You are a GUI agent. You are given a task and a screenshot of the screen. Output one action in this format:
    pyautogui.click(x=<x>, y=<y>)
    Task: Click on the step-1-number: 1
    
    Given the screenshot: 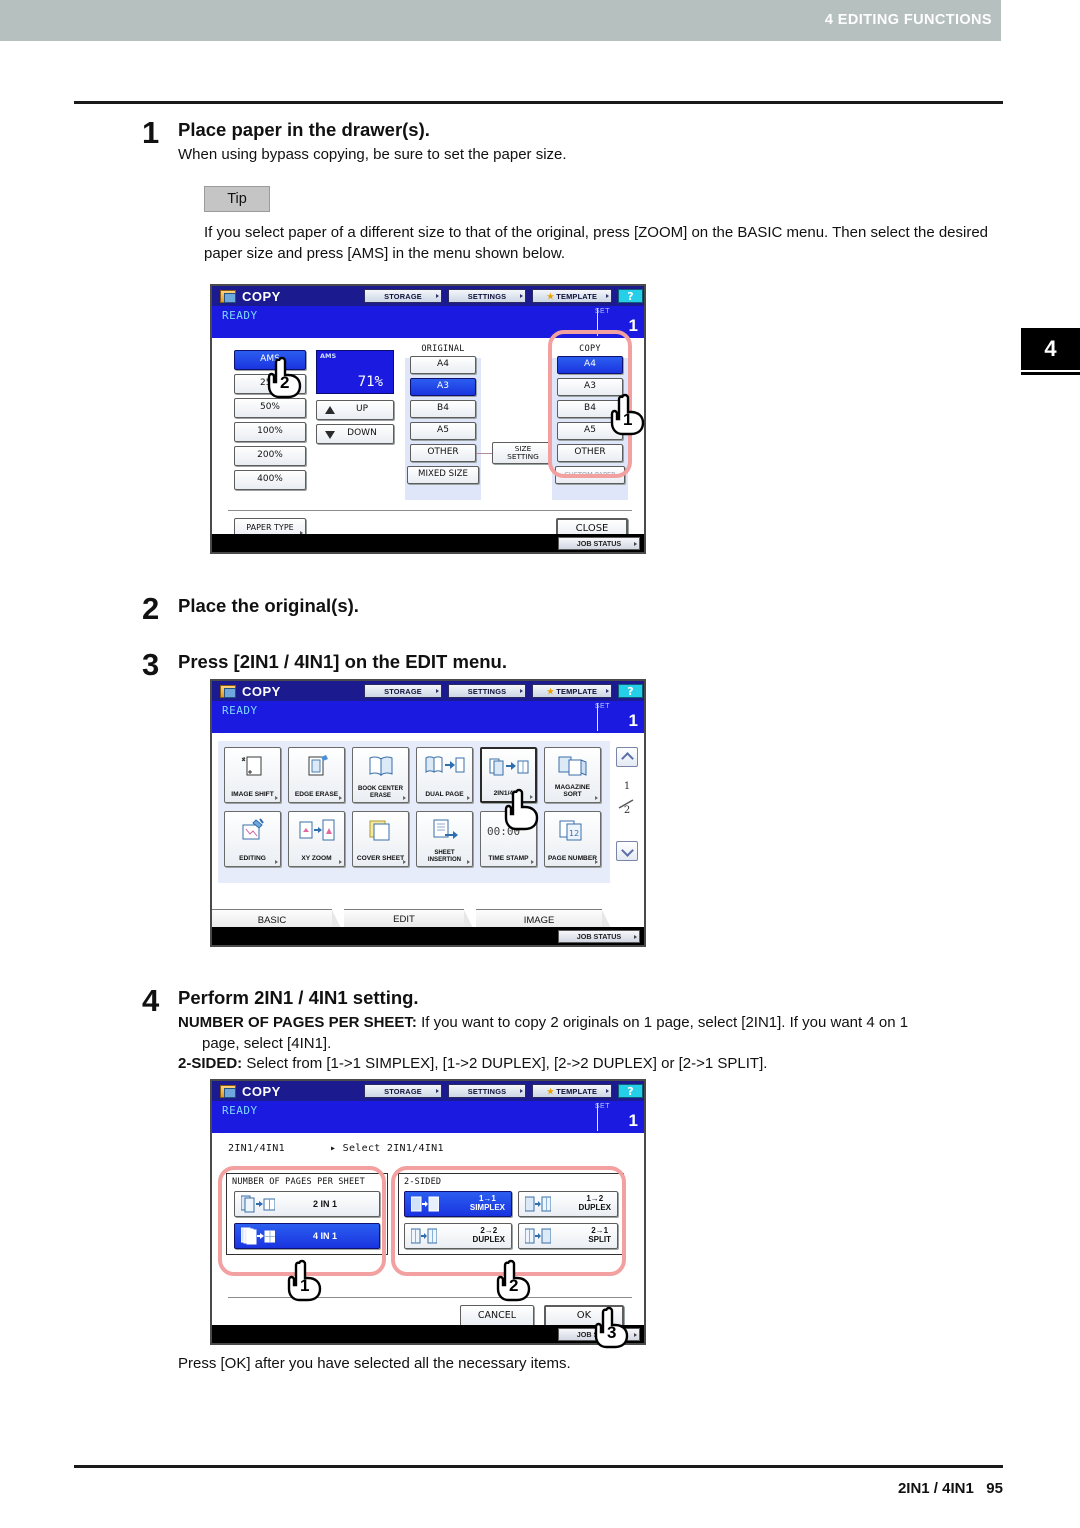 What is the action you would take?
    pyautogui.click(x=151, y=132)
    